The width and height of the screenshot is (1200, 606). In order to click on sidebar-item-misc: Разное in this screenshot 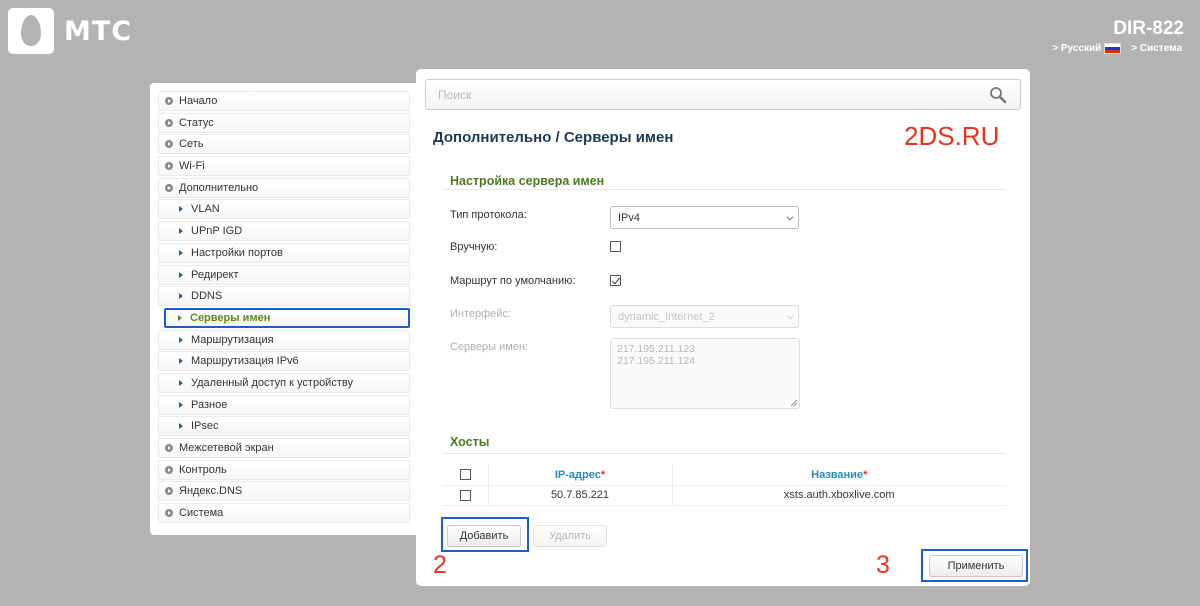, I will do `click(284, 404)`.